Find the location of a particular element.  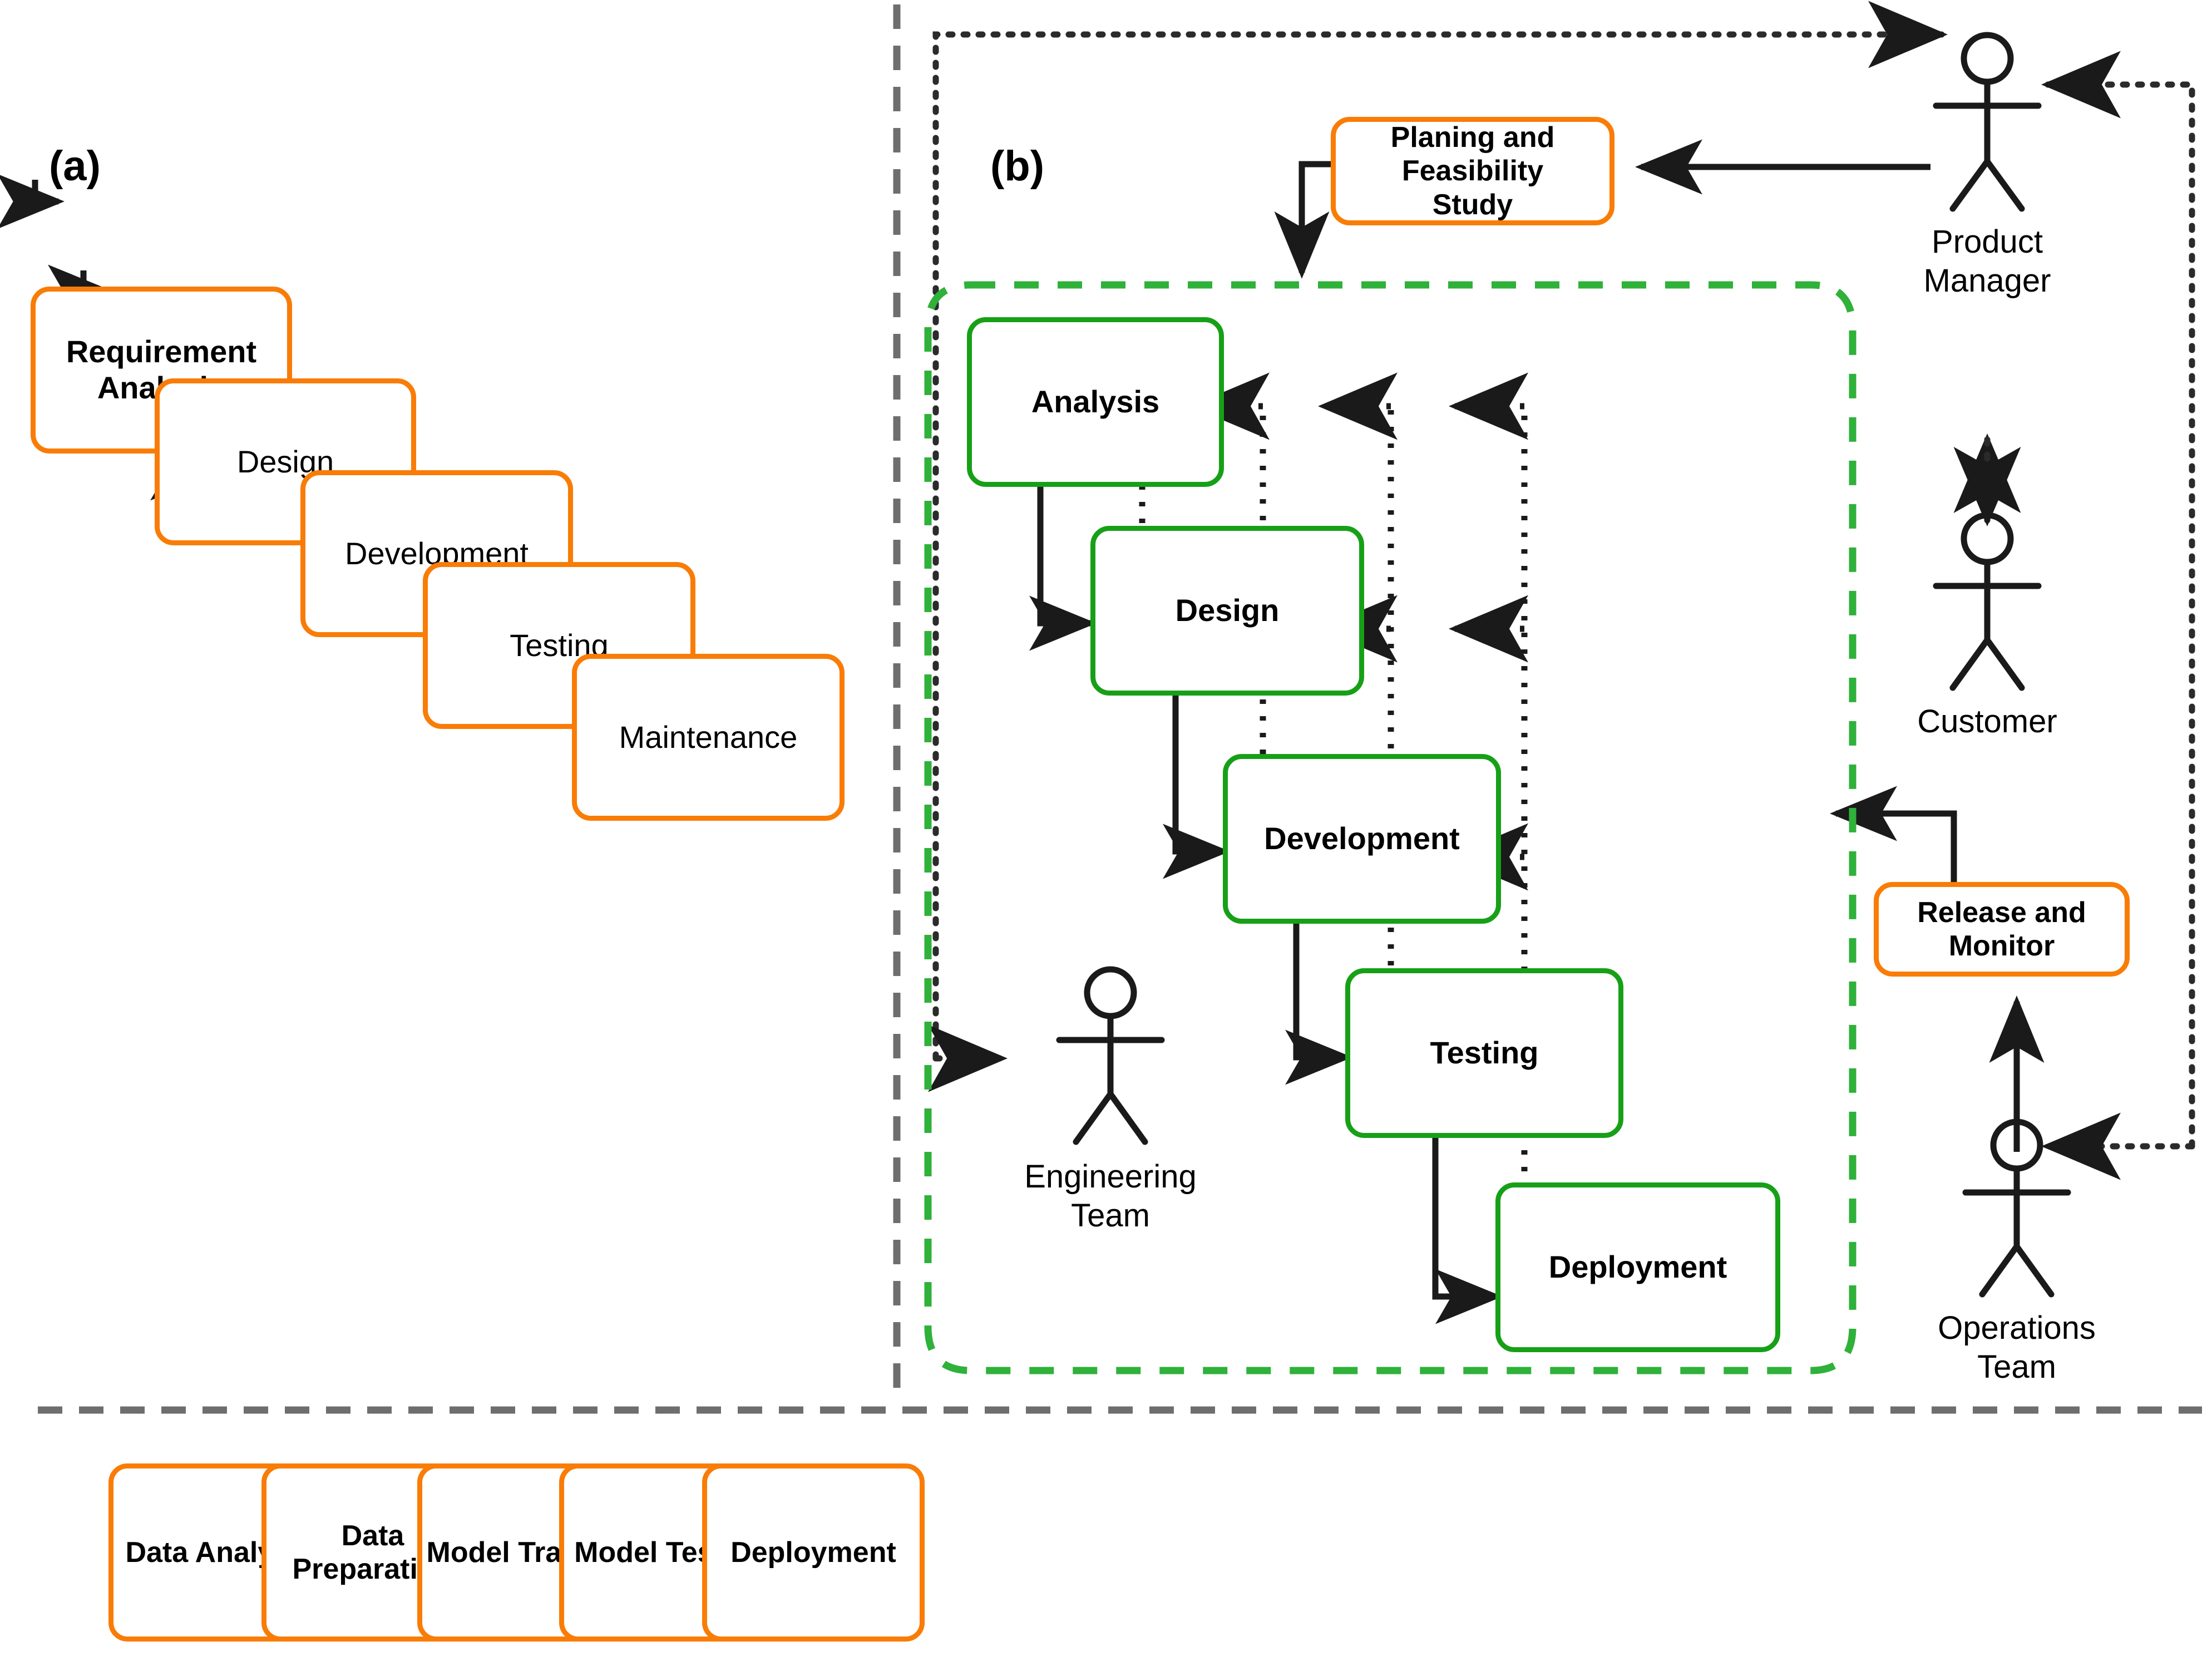

release-and-monitor-box: Release and Monitor is located at coordinates (2002, 929).